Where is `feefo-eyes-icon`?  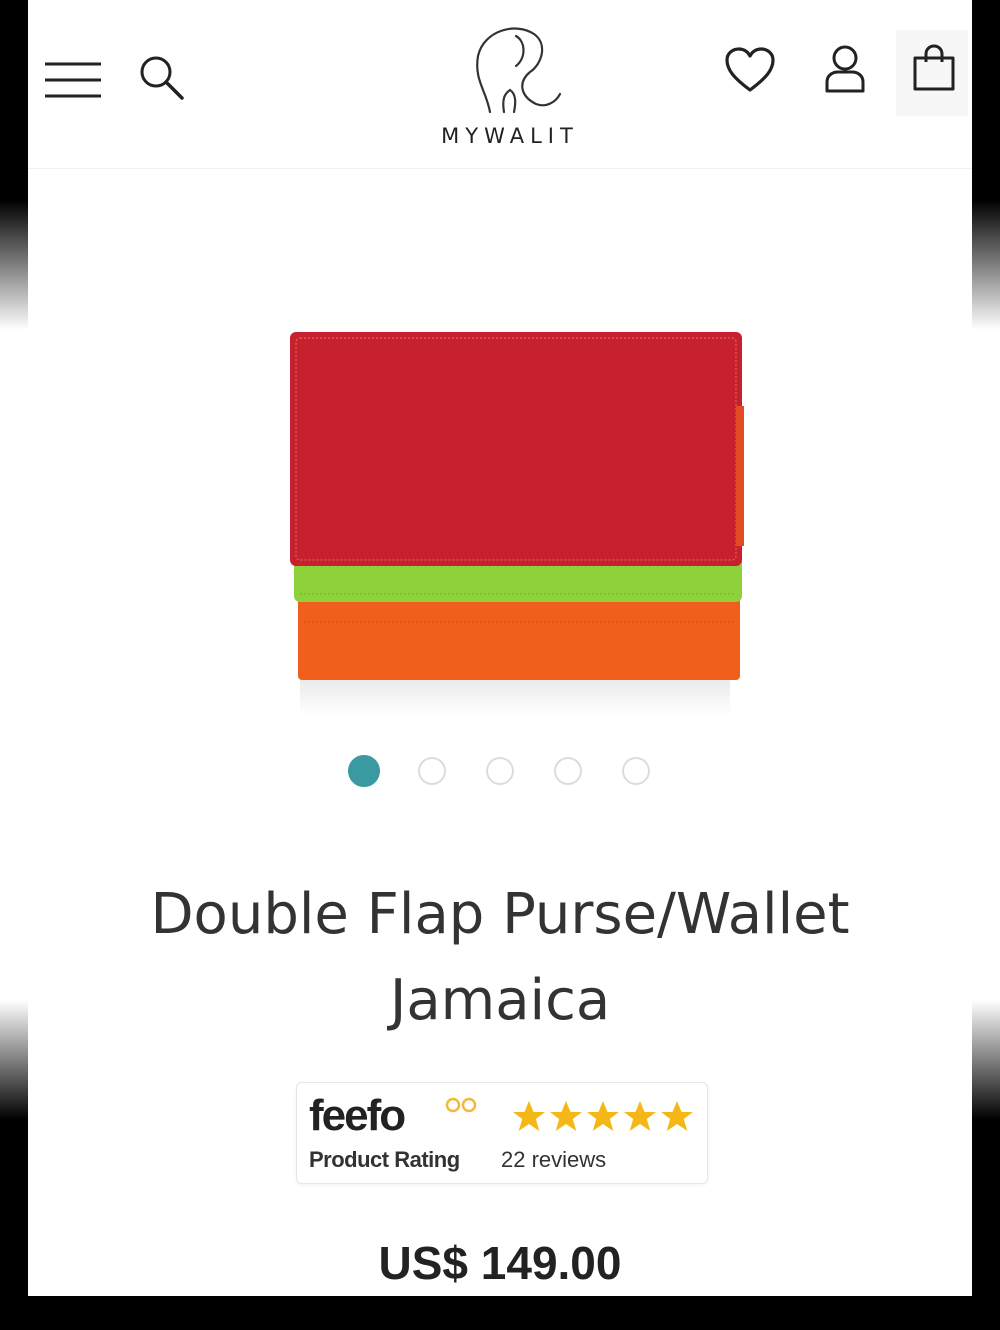
feefo-eyes-icon is located at coordinates (461, 1105).